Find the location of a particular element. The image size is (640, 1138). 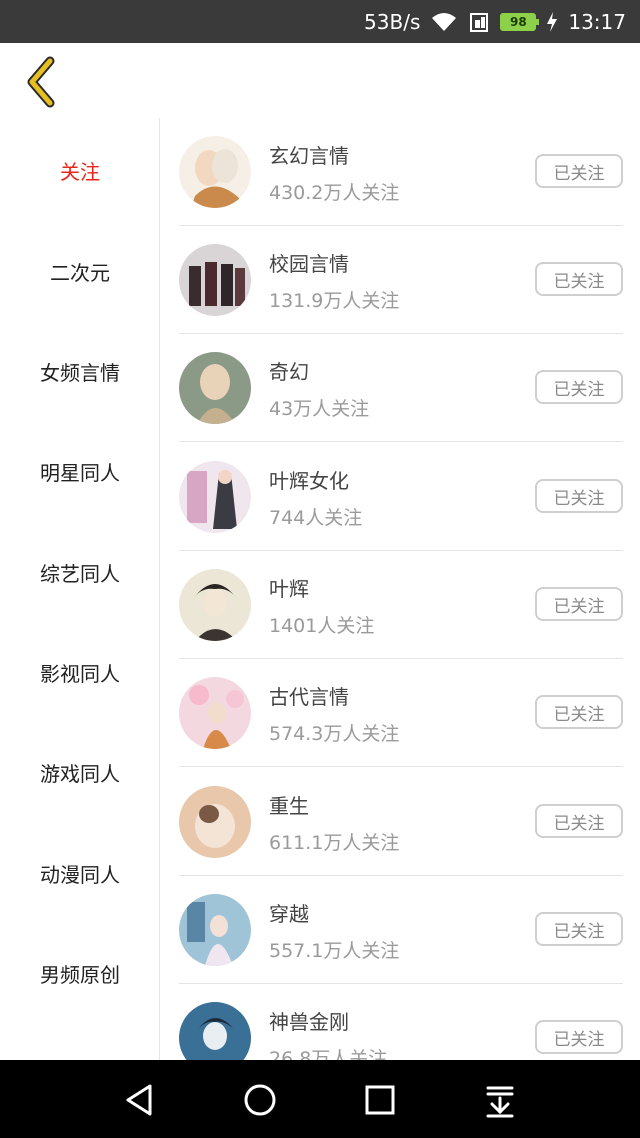

back-button is located at coordinates (42, 82).